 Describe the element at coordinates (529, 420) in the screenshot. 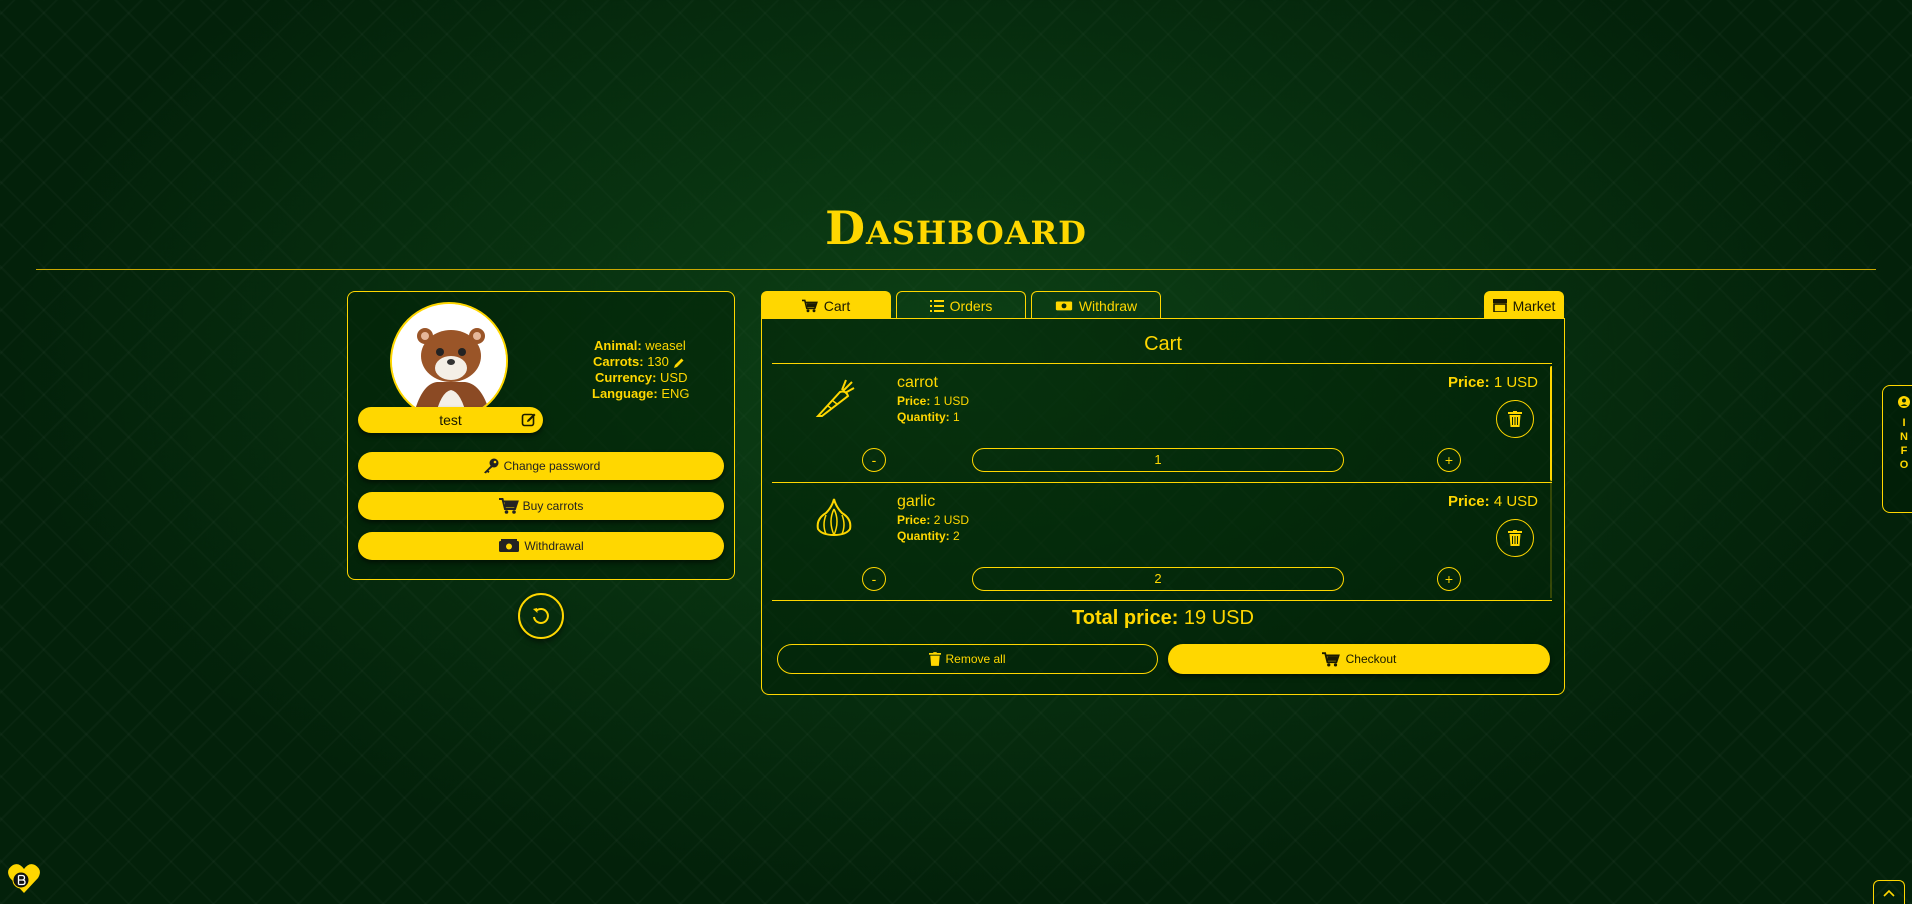

I see `edit-username-icon` at that location.